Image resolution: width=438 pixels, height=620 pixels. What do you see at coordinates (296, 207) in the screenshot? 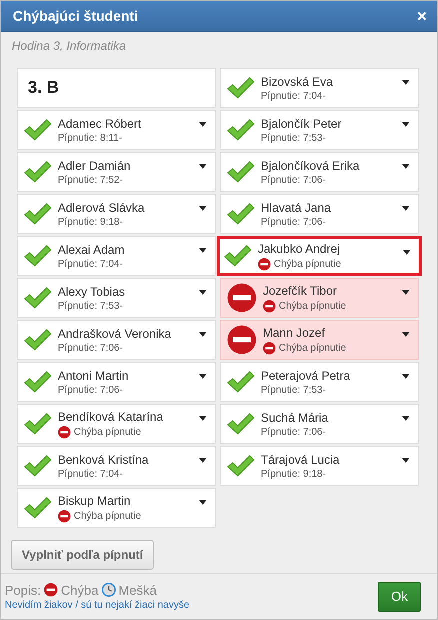
I see `student-name: Hlavatá Jana` at bounding box center [296, 207].